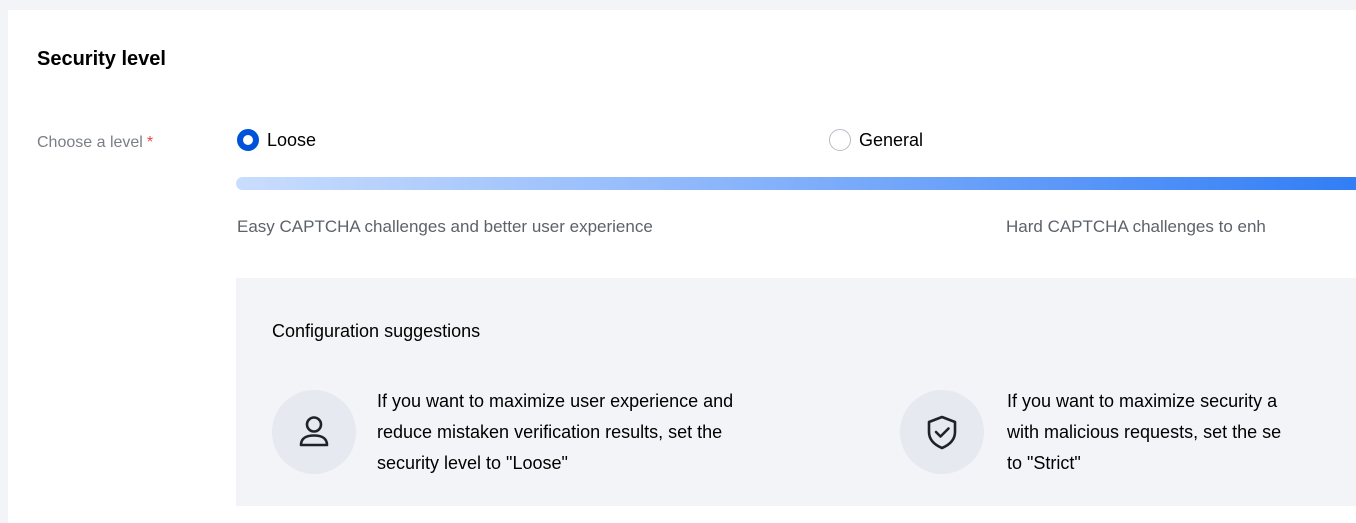  I want to click on tip-line: with malicious requests, set the se, so click(1144, 432).